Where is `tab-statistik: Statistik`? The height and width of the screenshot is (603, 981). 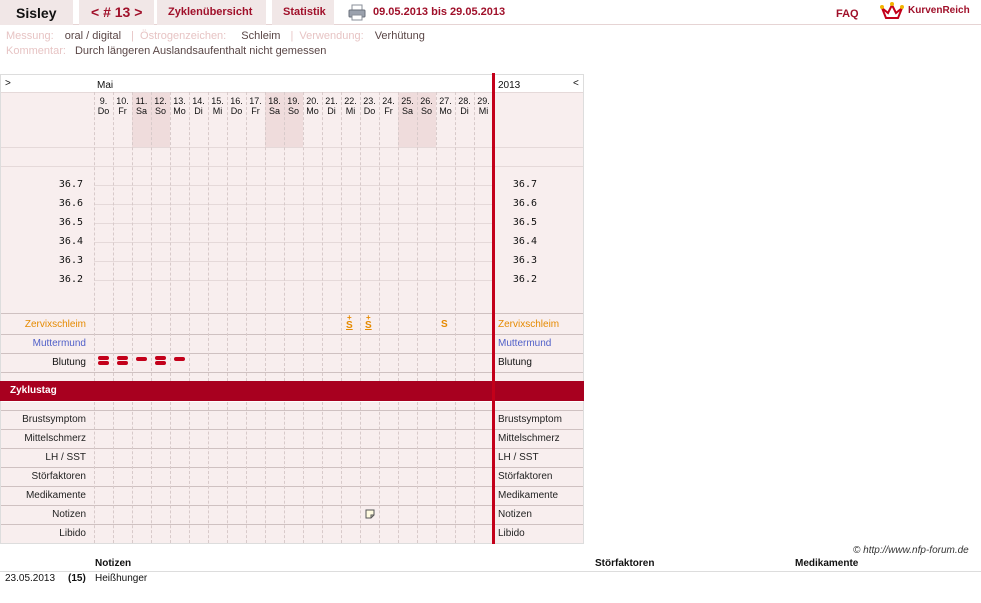
tab-statistik: Statistik is located at coordinates (303, 12).